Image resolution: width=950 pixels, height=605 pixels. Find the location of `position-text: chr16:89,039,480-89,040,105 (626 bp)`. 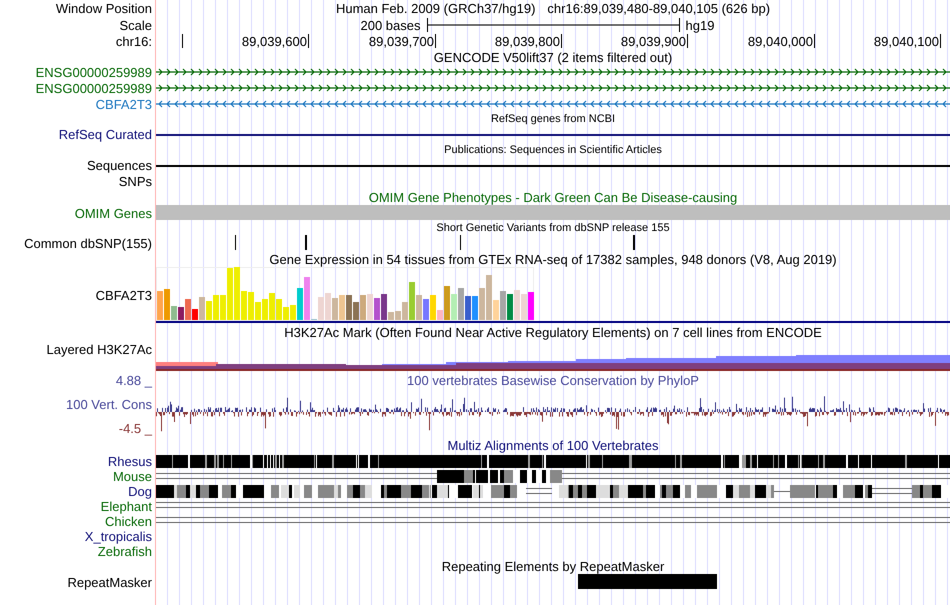

position-text: chr16:89,039,480-89,040,105 (626 bp) is located at coordinates (658, 8).